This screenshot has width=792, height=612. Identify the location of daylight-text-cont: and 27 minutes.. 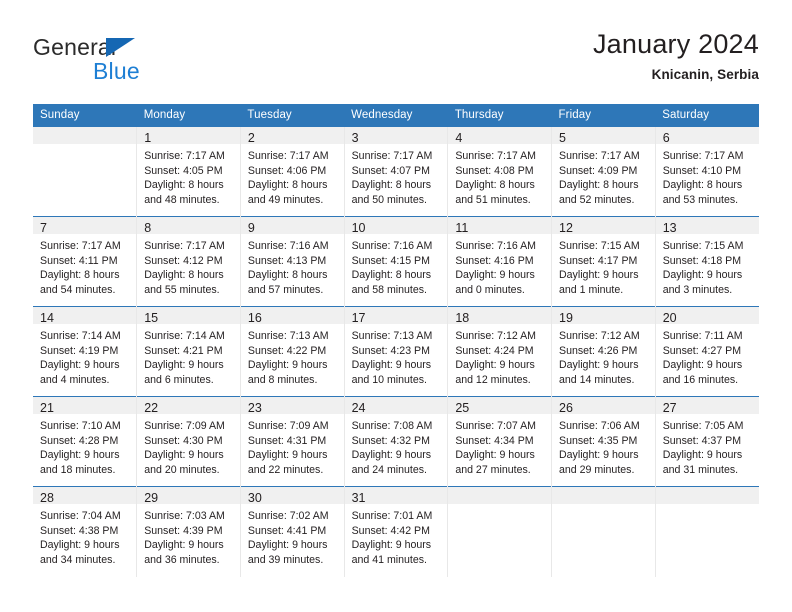
(493, 469).